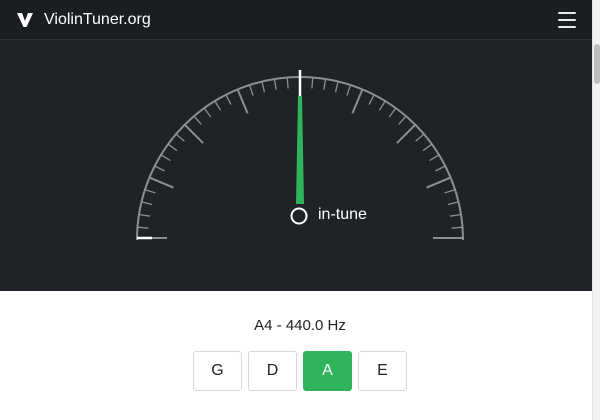 This screenshot has height=420, width=600. Describe the element at coordinates (567, 19) in the screenshot. I see `hamburger-menu-icon` at that location.